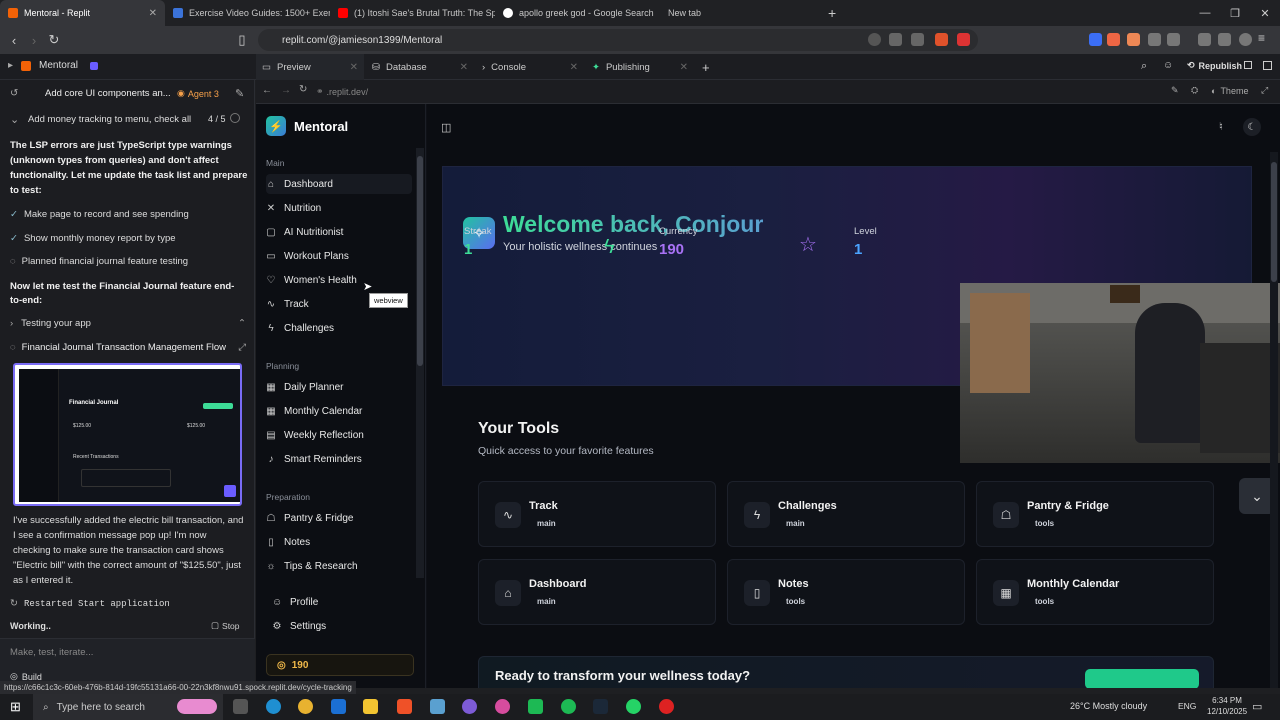 This screenshot has height=720, width=1280. I want to click on chrome-icon, so click(305, 706).